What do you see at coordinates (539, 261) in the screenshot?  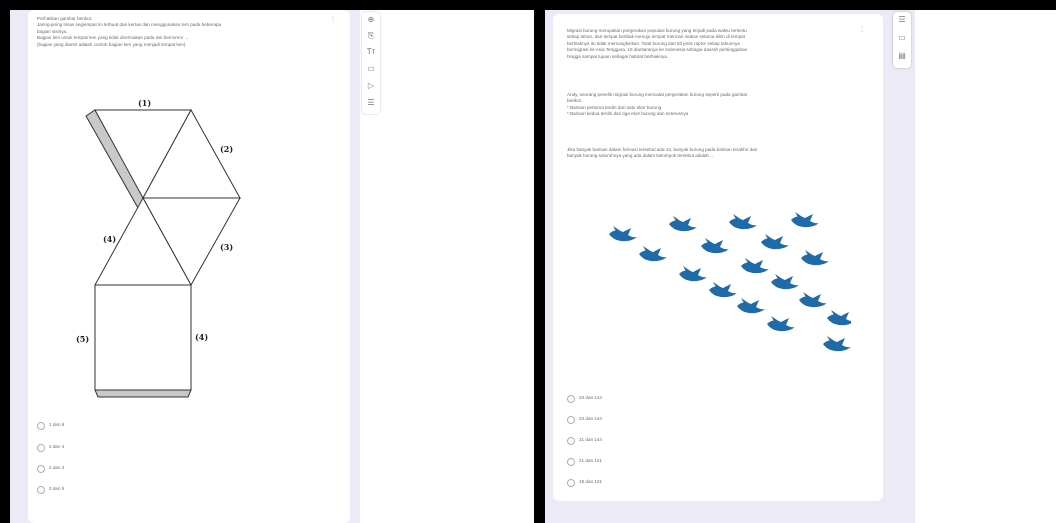 I see `screenshot-frame-divider` at bounding box center [539, 261].